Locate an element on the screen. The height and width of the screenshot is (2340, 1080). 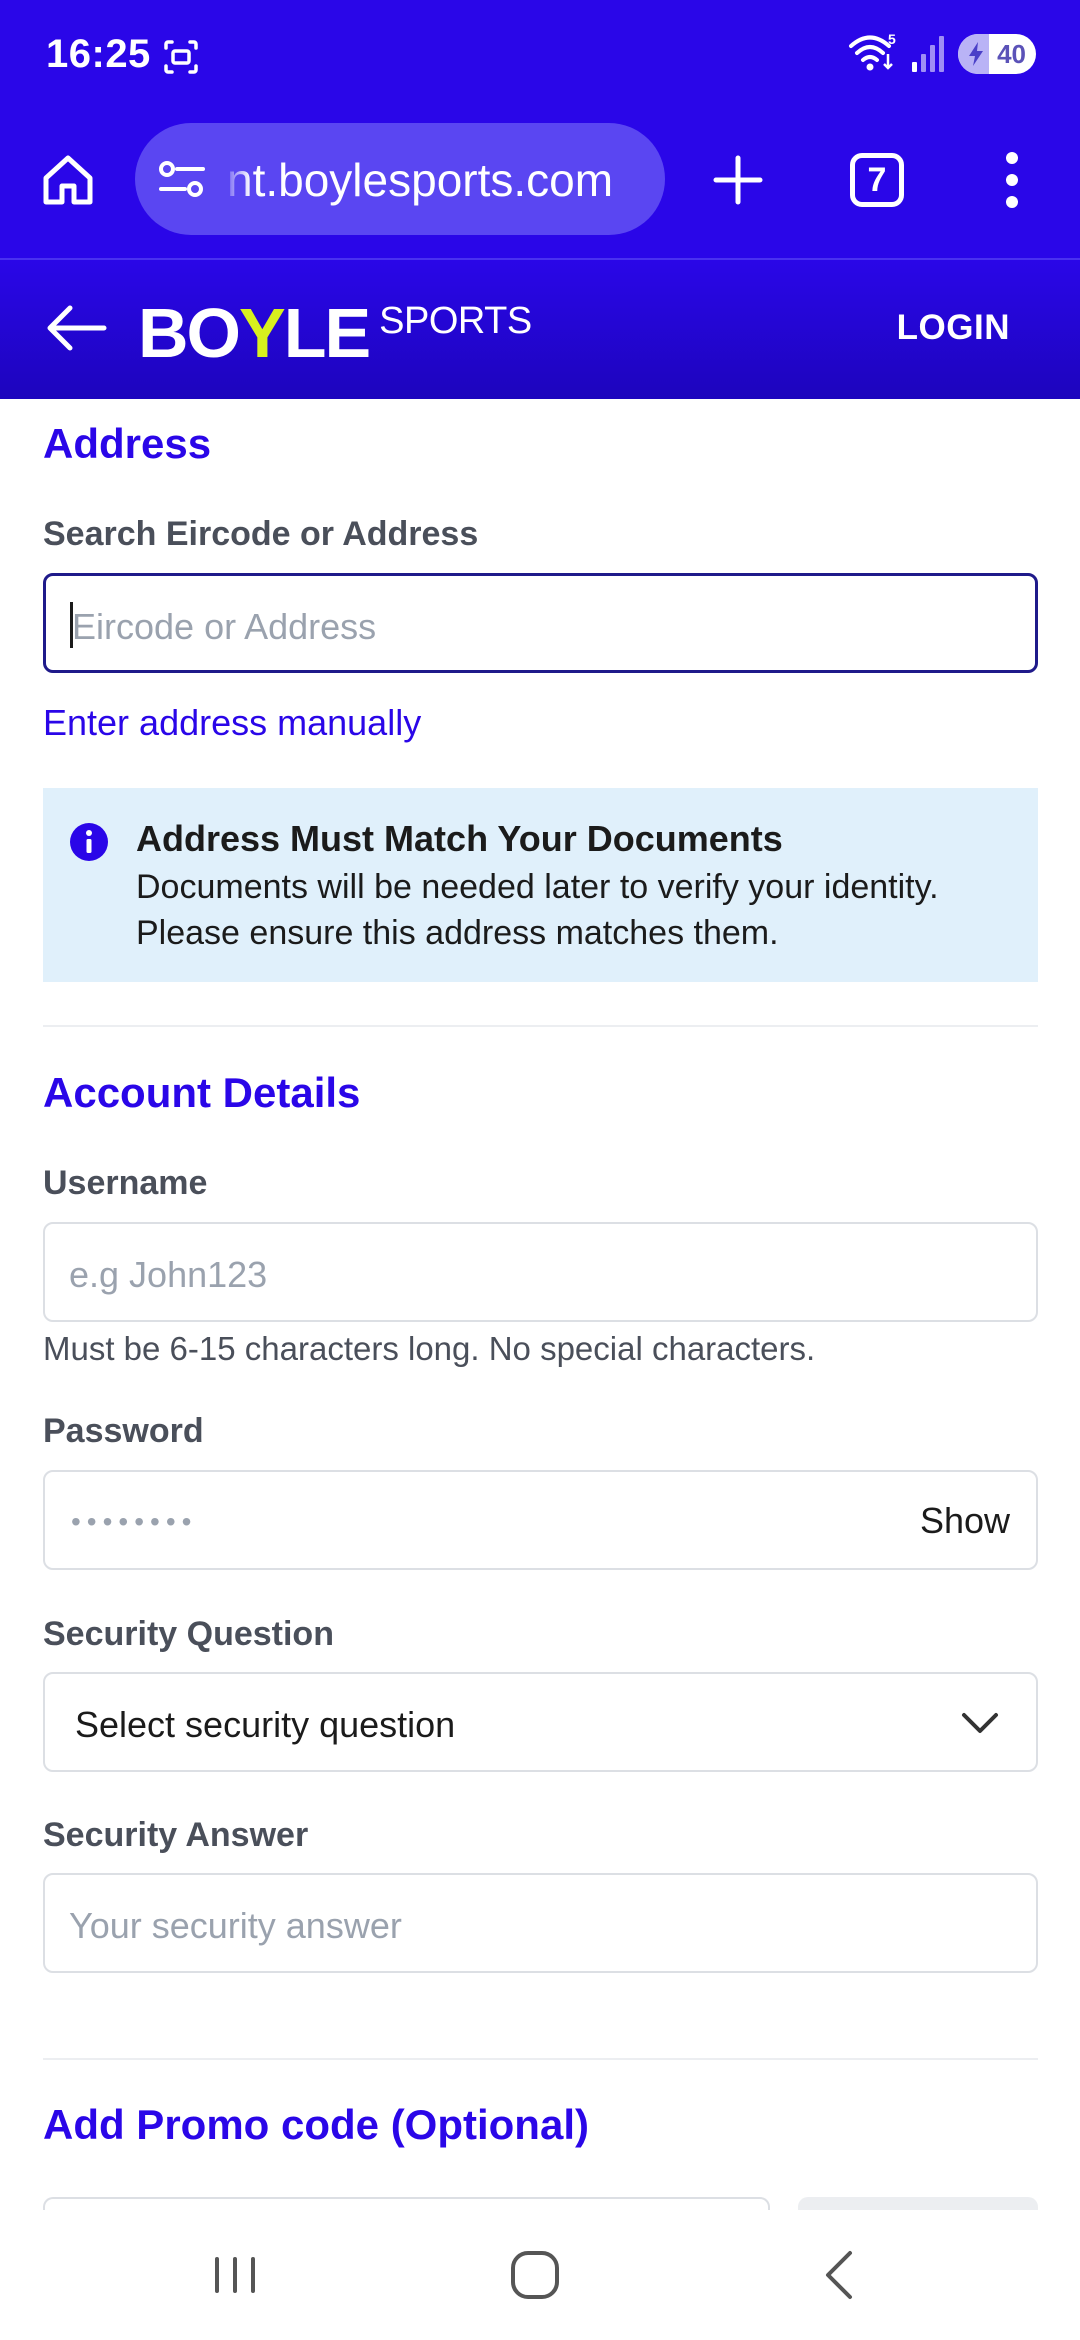
browser-chrome: 16:25 5 40 nt.boylesports.com 7 is located at coordinates (540, 129).